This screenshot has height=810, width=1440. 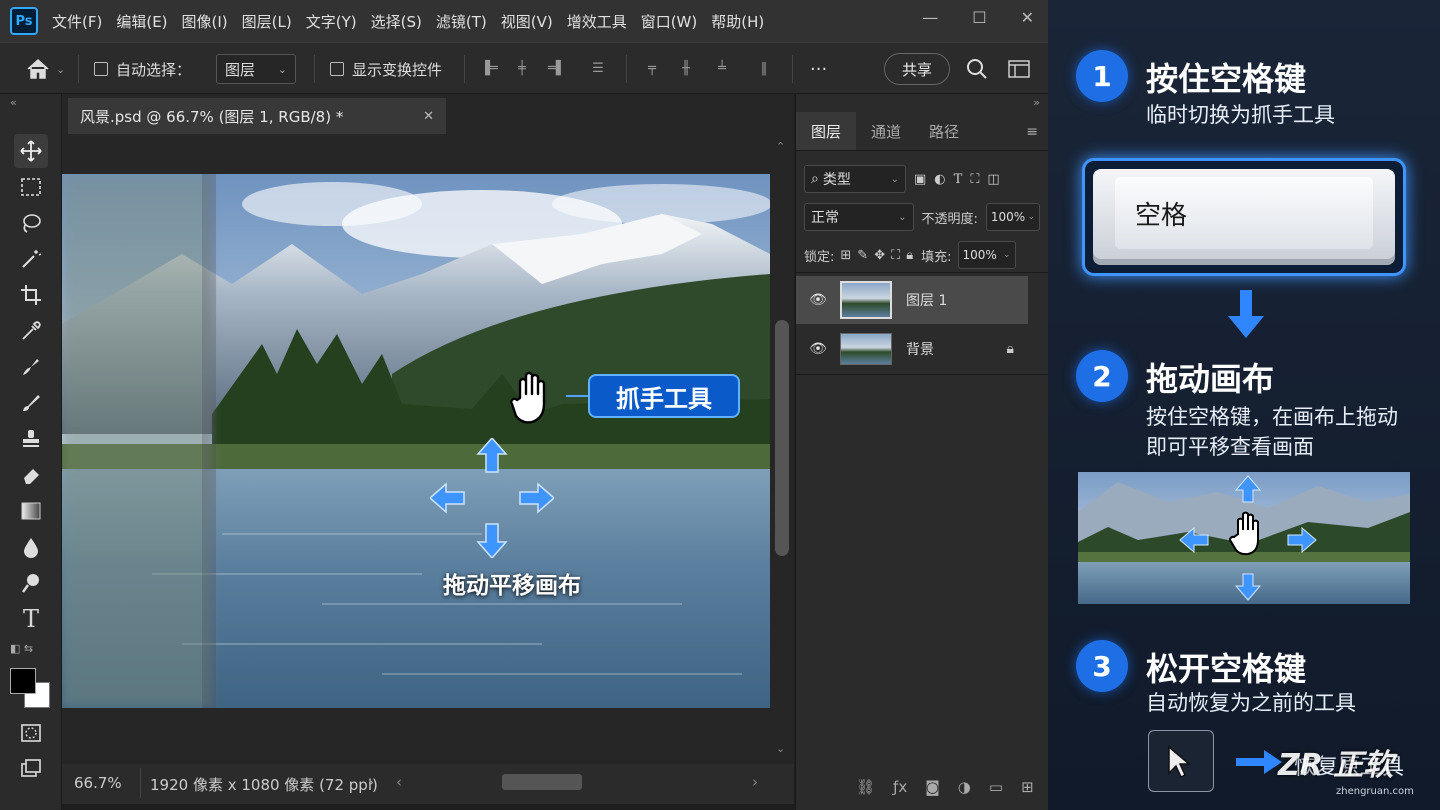 I want to click on layer-filter-dropdown: ⌕ 类型 ⌄, so click(x=855, y=179).